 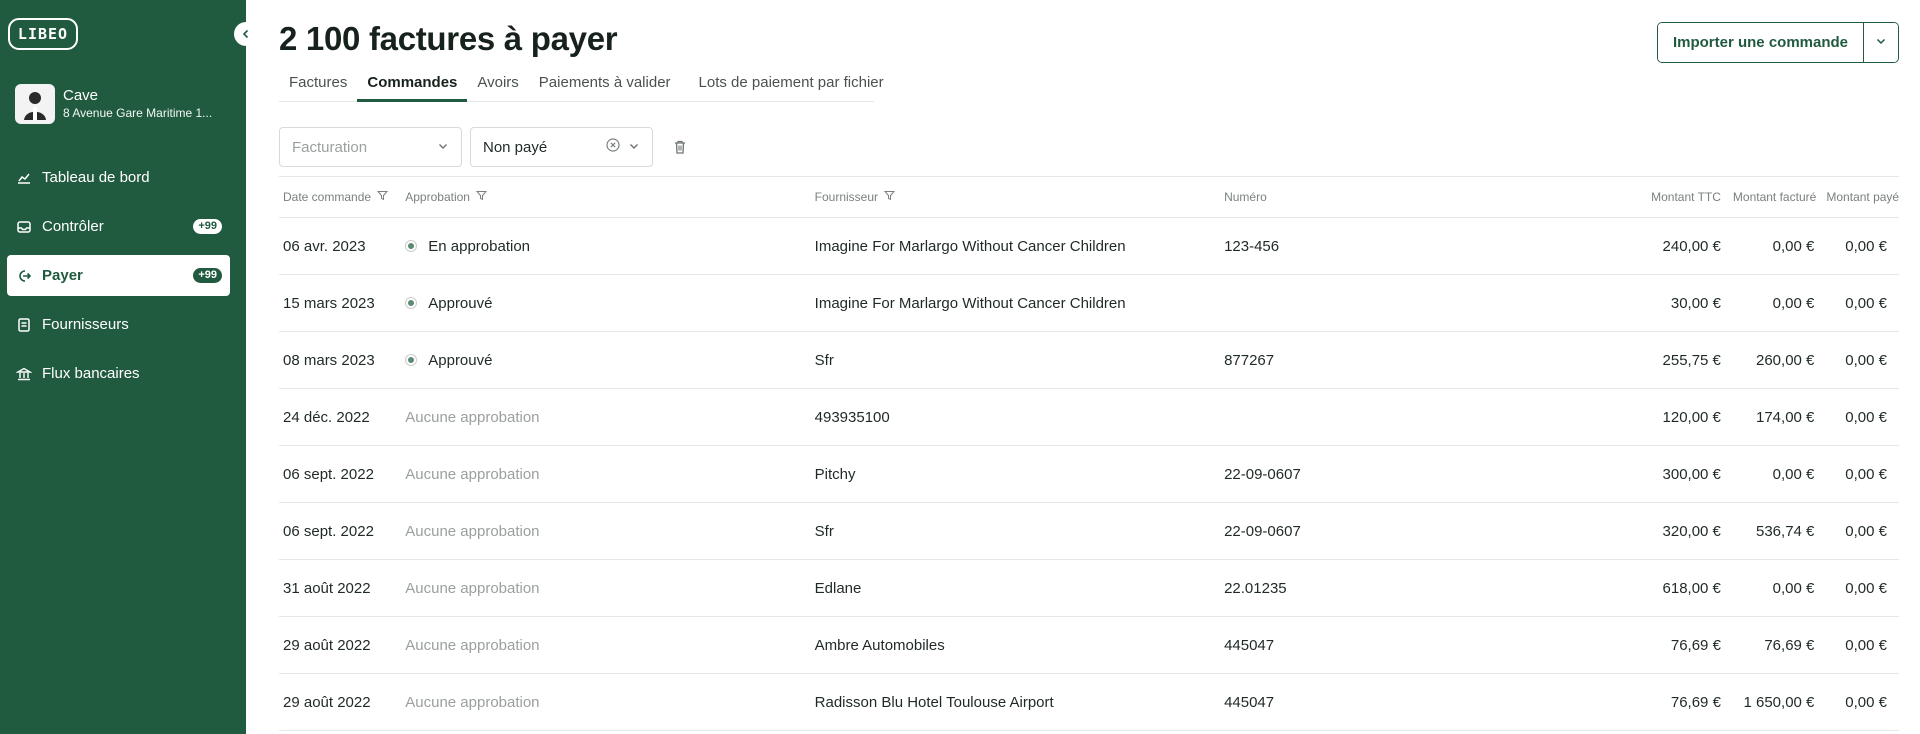 What do you see at coordinates (324, 246) in the screenshot?
I see `order-date: 06 avr. 2023` at bounding box center [324, 246].